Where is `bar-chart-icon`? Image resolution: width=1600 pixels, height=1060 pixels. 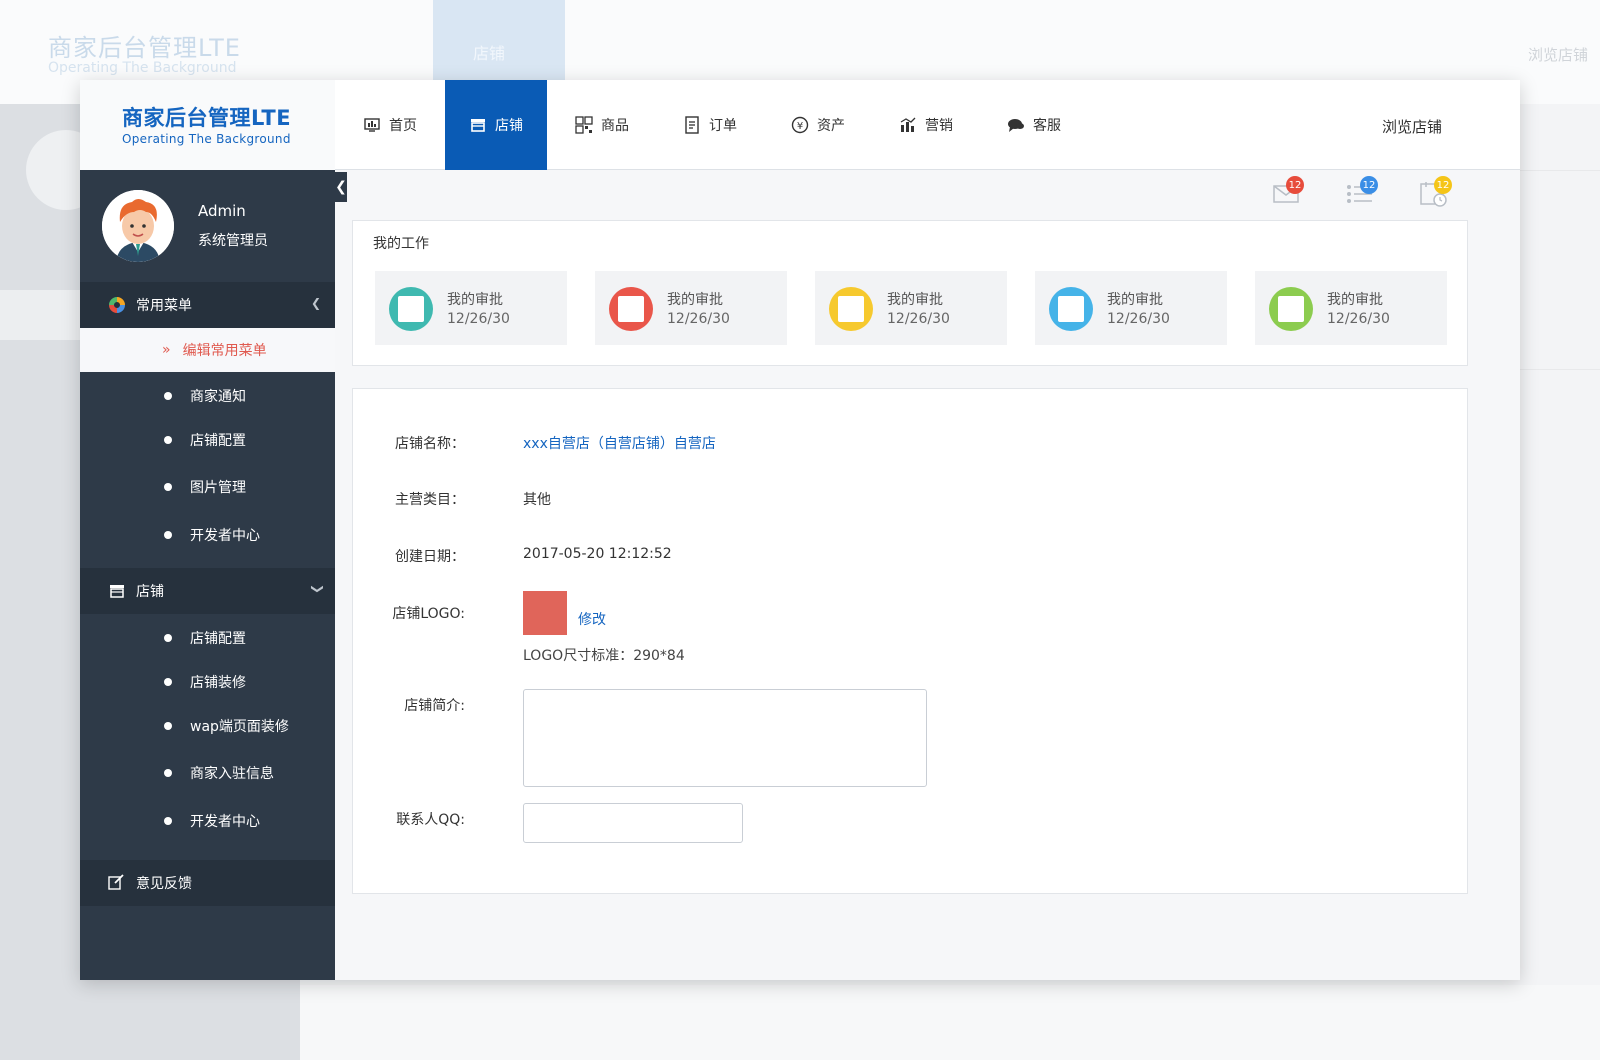 bar-chart-icon is located at coordinates (908, 125).